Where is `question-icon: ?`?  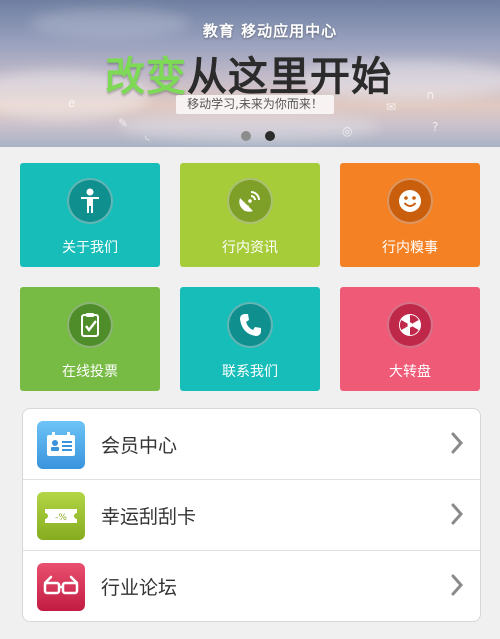 question-icon: ? is located at coordinates (435, 127).